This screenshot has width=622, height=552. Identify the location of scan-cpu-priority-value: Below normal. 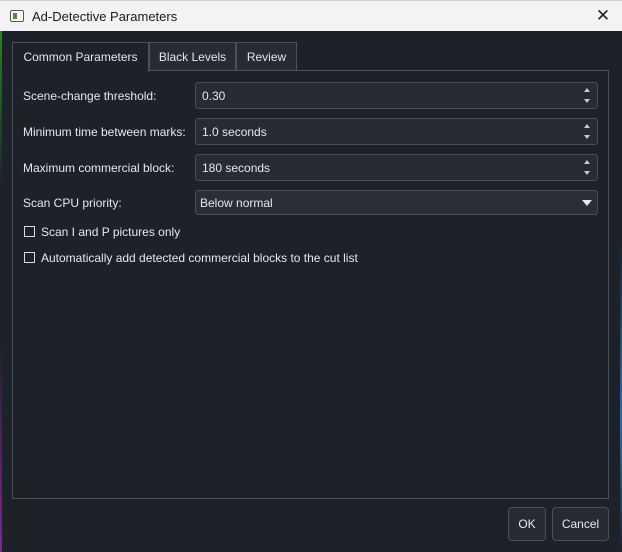
(236, 203).